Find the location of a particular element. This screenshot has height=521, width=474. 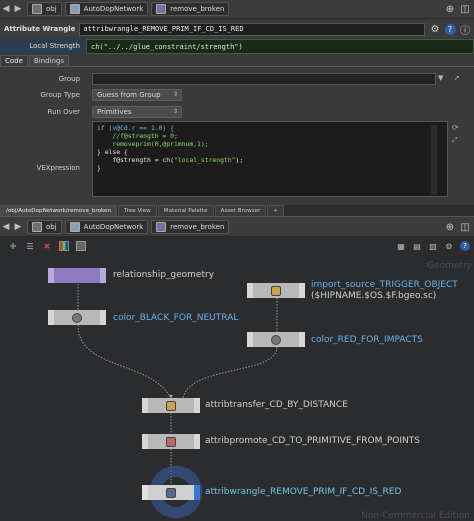

wrangle-icon is located at coordinates (171, 492).